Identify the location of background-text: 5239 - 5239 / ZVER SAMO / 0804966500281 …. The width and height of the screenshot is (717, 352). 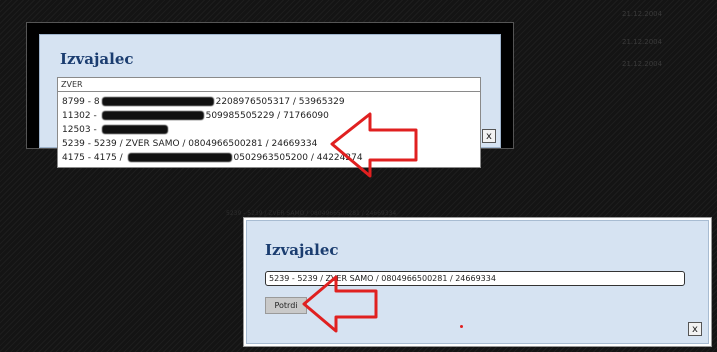
(311, 213).